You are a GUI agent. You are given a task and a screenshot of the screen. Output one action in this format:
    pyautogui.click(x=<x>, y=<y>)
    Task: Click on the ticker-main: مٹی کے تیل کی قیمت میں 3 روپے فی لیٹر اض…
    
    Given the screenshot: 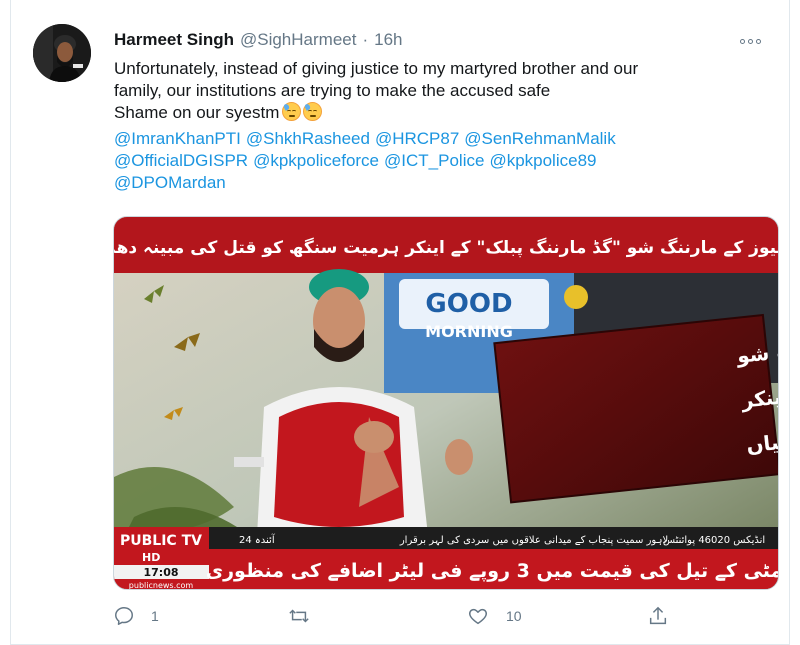 What is the action you would take?
    pyautogui.click(x=492, y=571)
    